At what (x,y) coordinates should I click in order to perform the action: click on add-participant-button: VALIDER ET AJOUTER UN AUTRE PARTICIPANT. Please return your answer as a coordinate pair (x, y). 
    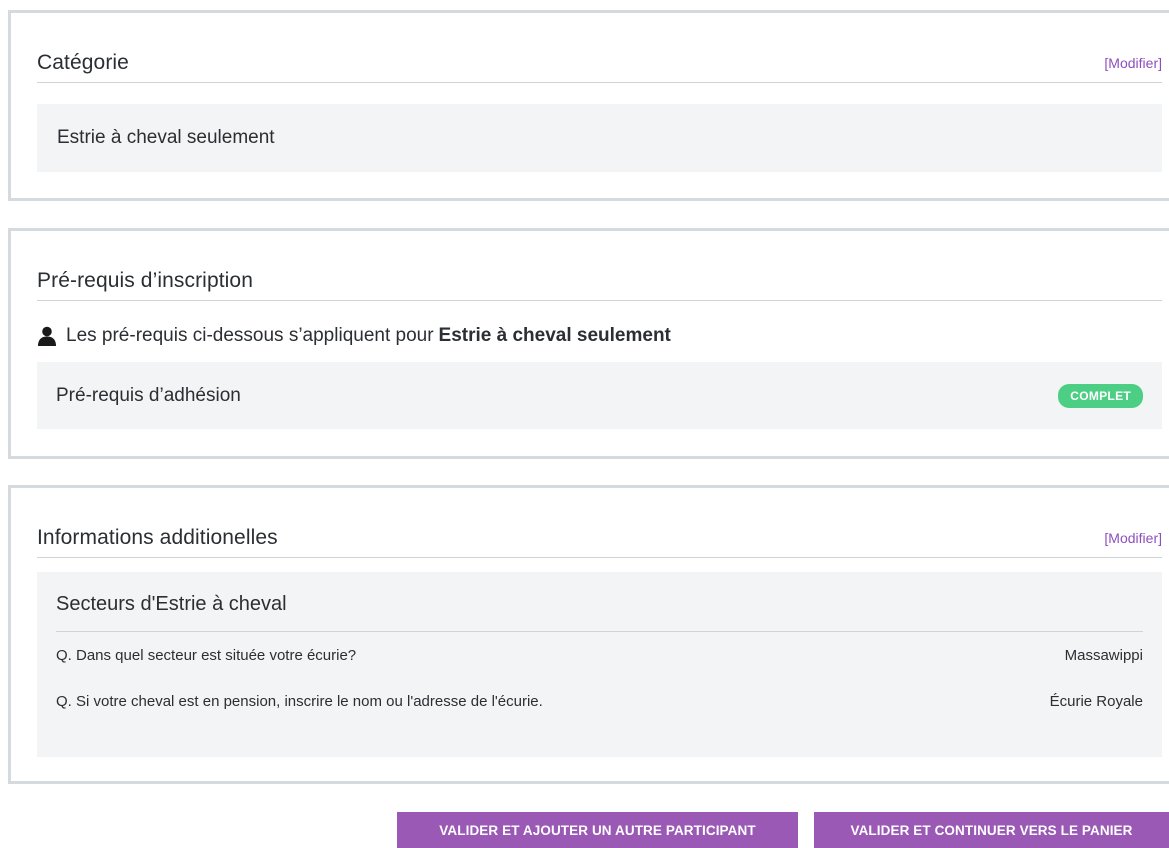
    Looking at the image, I should click on (597, 830).